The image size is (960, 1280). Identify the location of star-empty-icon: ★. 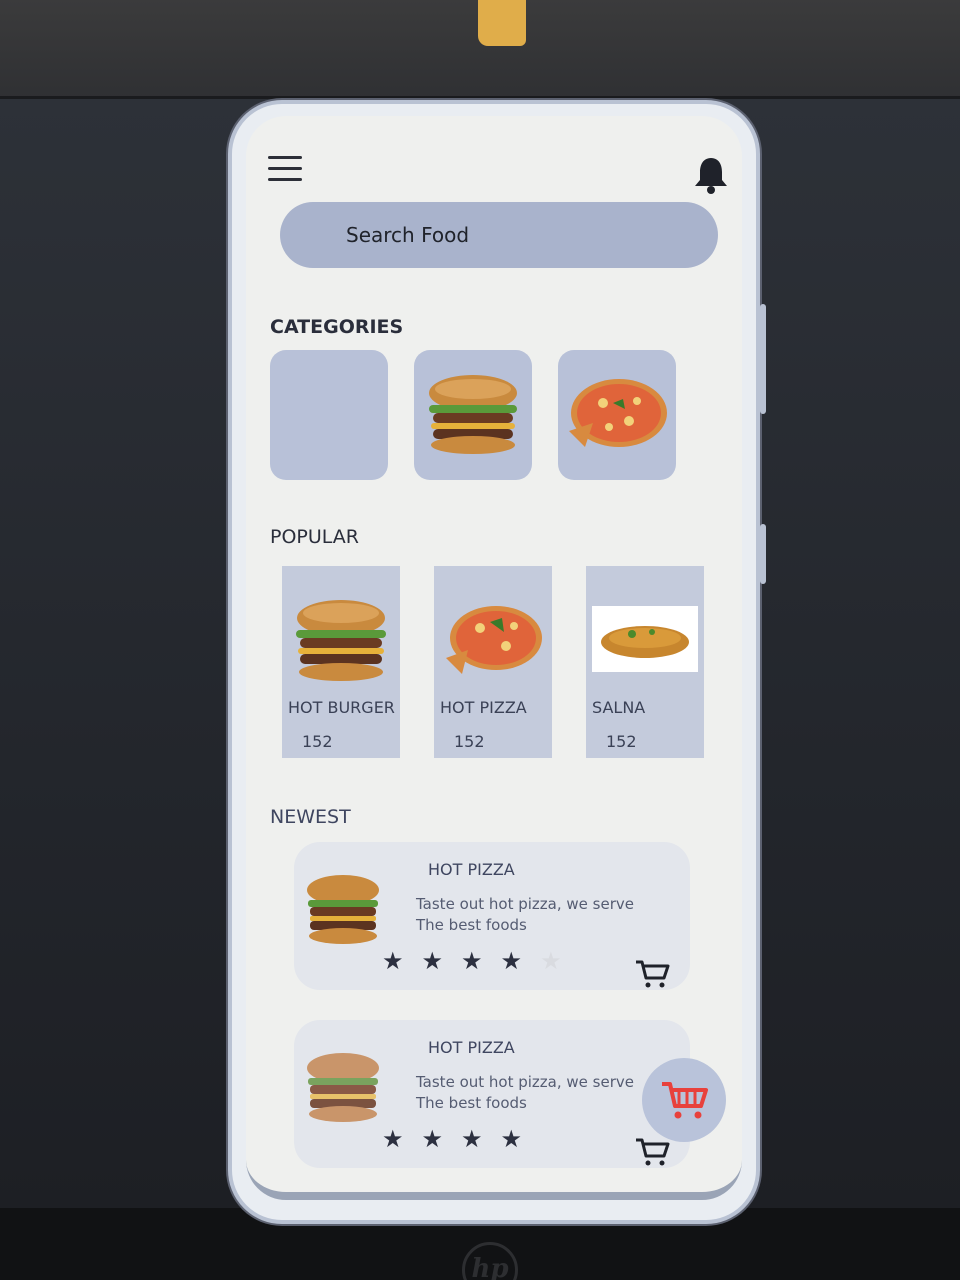
(551, 961).